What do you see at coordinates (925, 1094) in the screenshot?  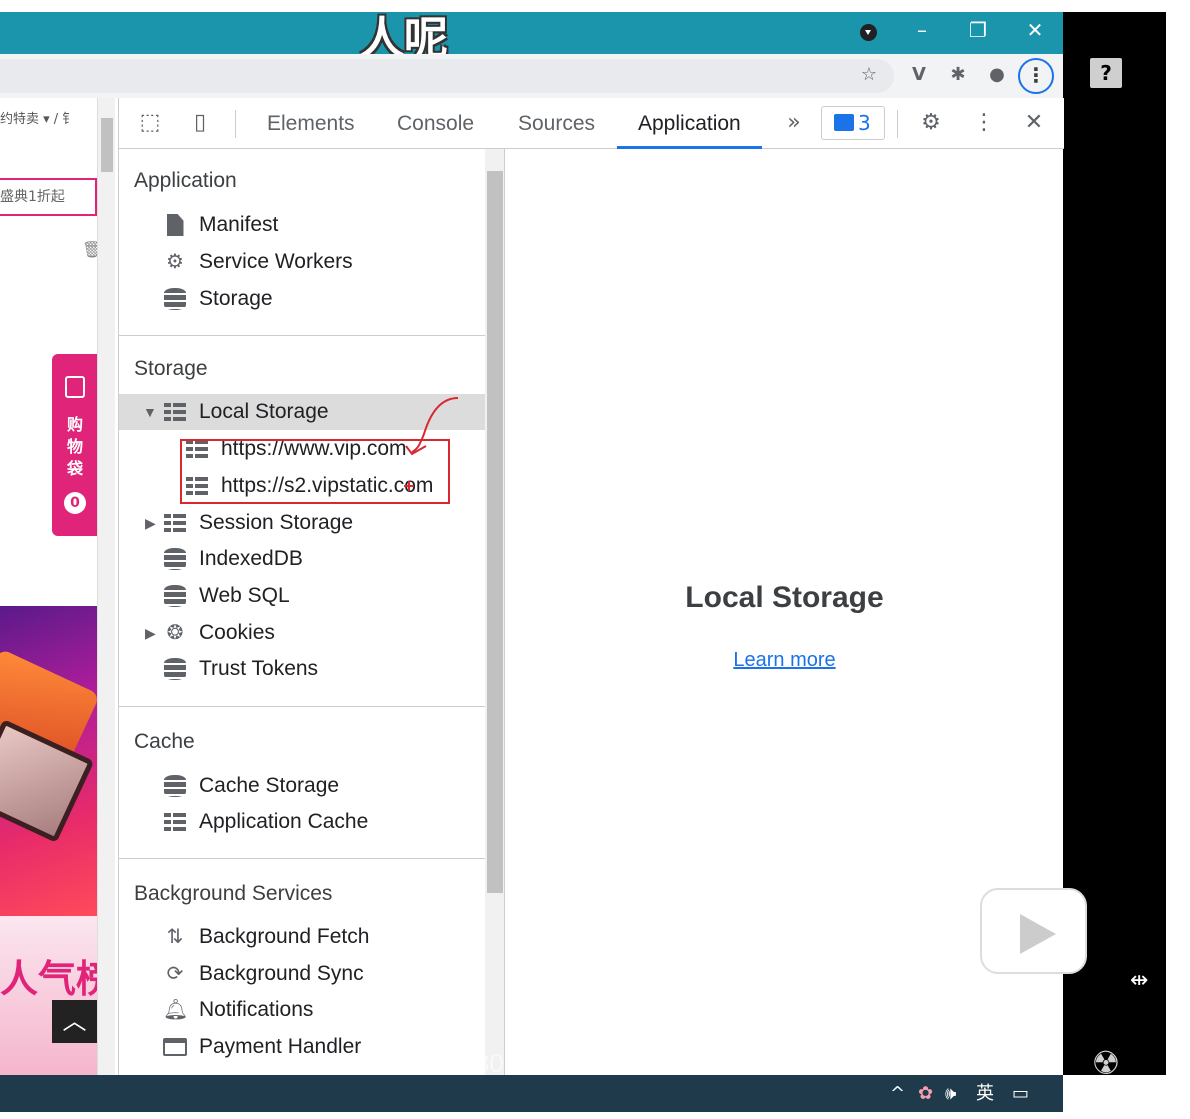 I see `tray-flower-icon: ✿` at bounding box center [925, 1094].